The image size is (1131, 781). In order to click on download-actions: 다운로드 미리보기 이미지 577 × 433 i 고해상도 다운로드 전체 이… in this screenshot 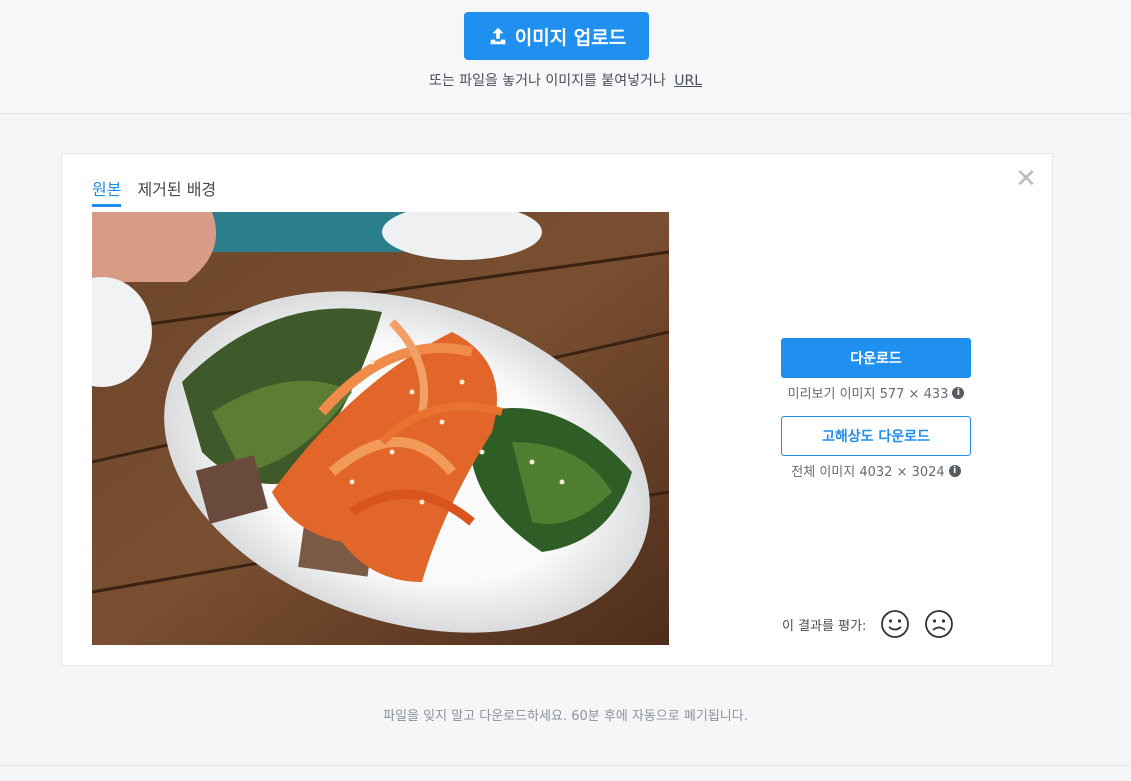, I will do `click(876, 416)`.